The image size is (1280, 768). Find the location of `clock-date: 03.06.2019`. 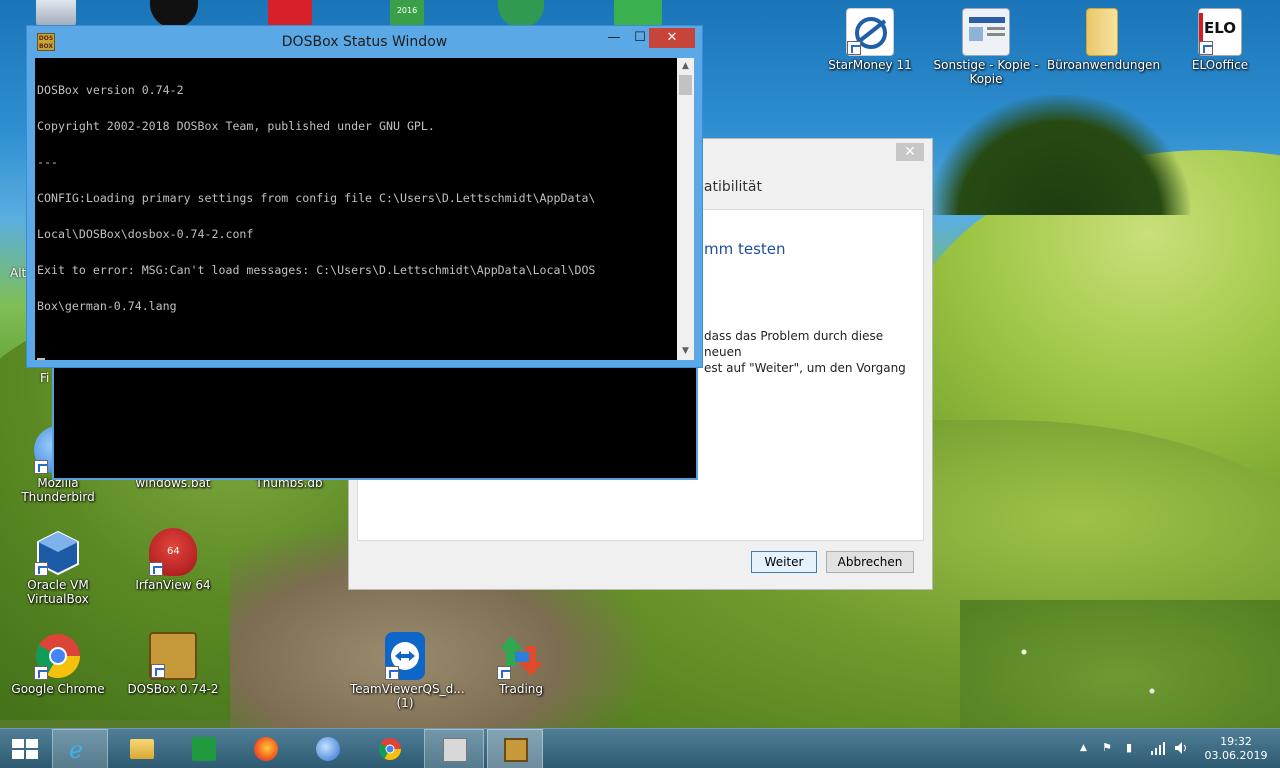

clock-date: 03.06.2019 is located at coordinates (1236, 755).